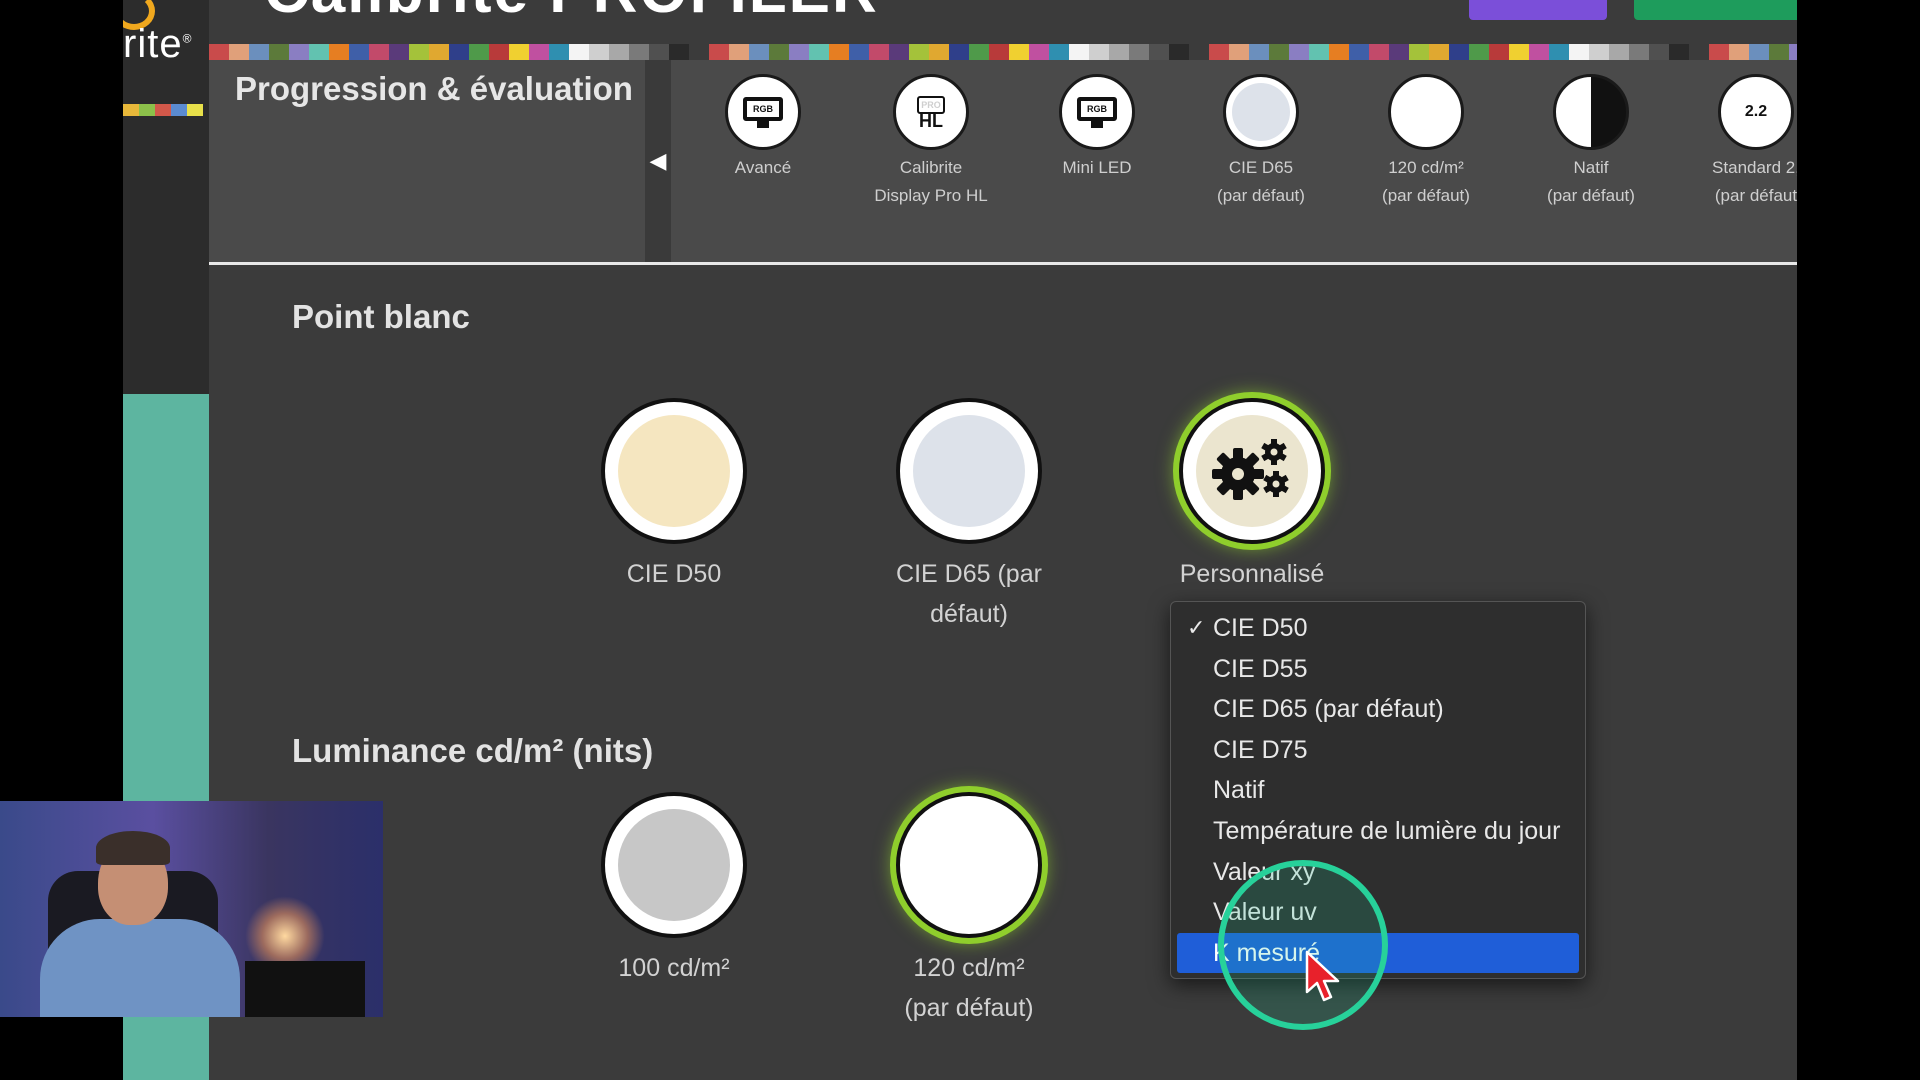 This screenshot has width=1920, height=1080. What do you see at coordinates (969, 471) in the screenshot?
I see `d65-color` at bounding box center [969, 471].